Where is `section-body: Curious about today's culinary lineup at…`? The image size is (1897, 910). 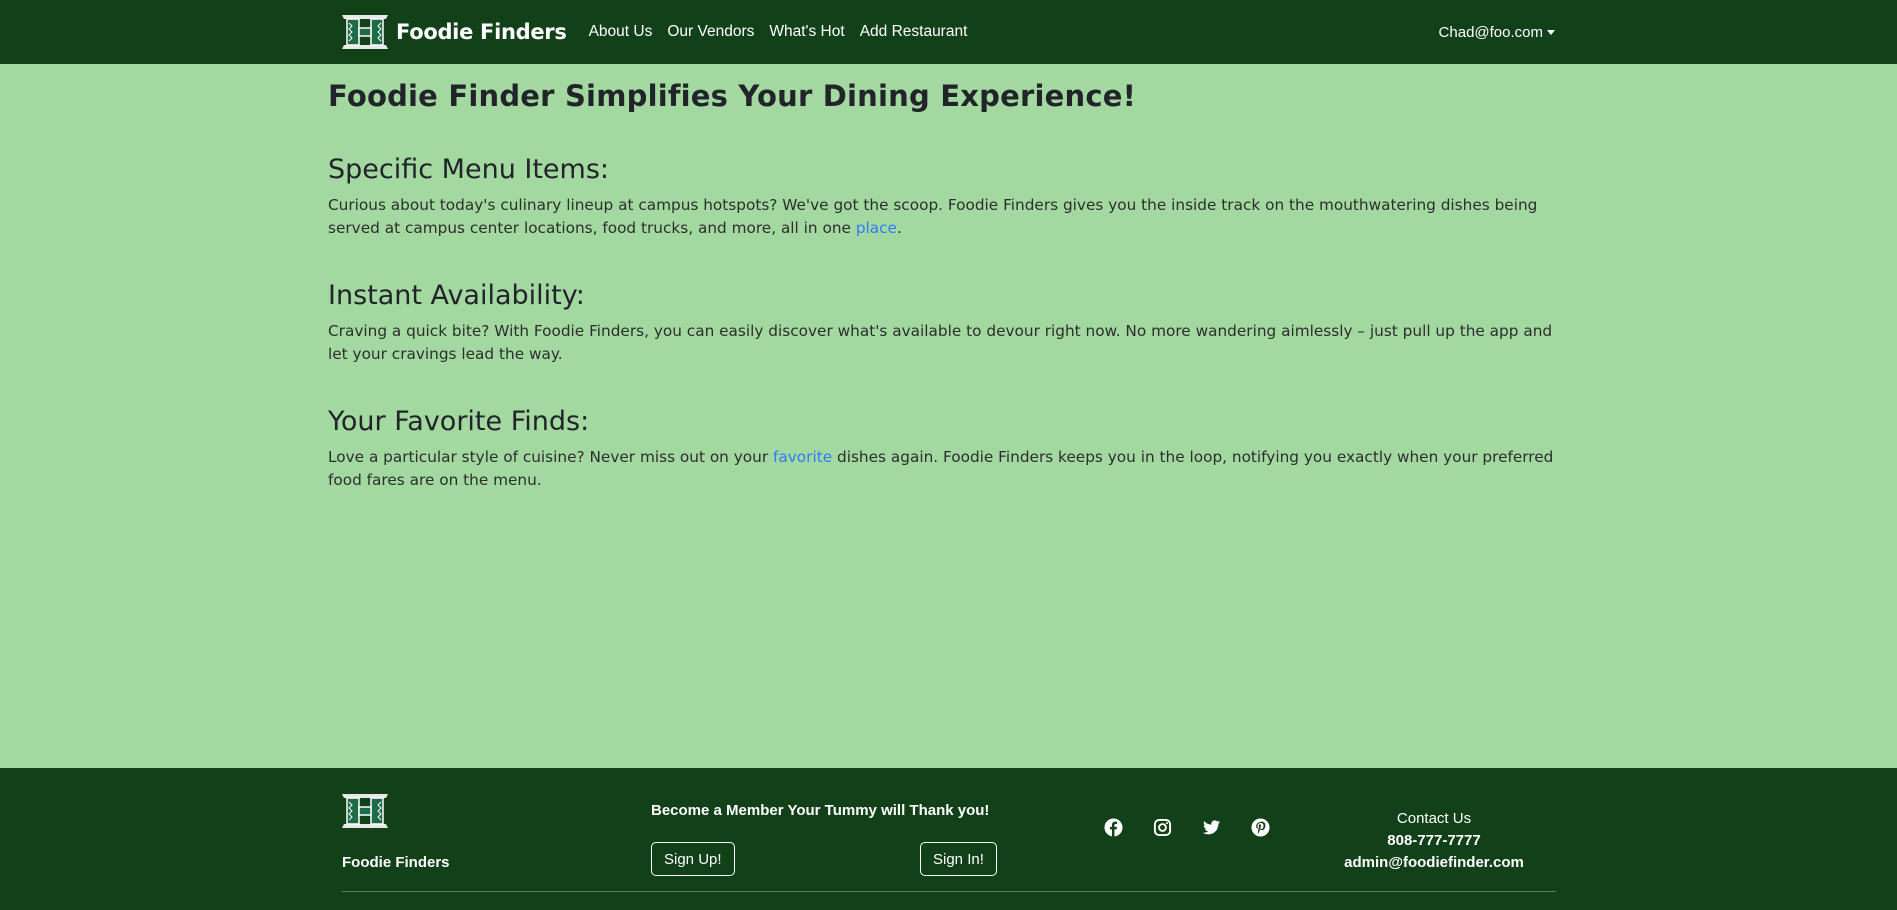 section-body: Curious about today's culinary lineup at… is located at coordinates (948, 217).